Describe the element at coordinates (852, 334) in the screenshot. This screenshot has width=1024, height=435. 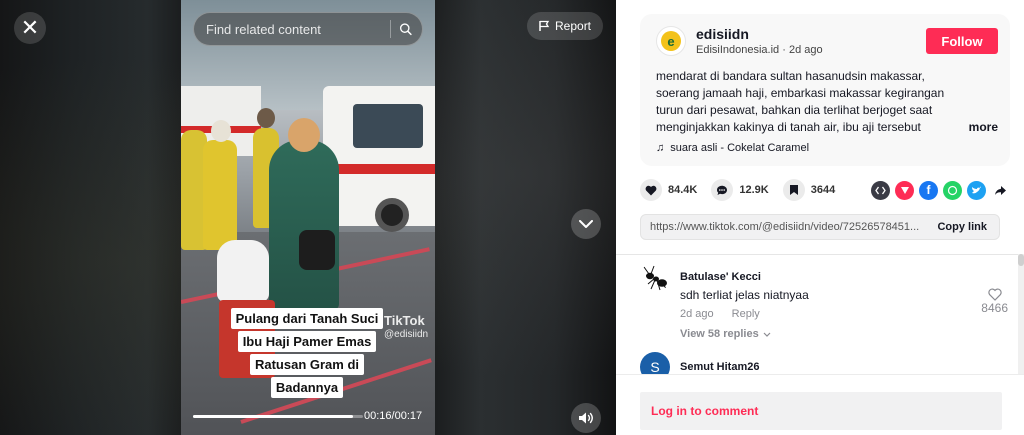
I see `view-replies-button: View 58 replies` at that location.